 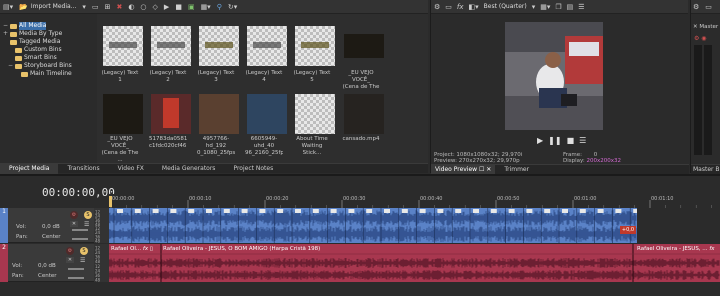 What do you see at coordinates (554, 76) in the screenshot?
I see `preview-frame` at bounding box center [554, 76].